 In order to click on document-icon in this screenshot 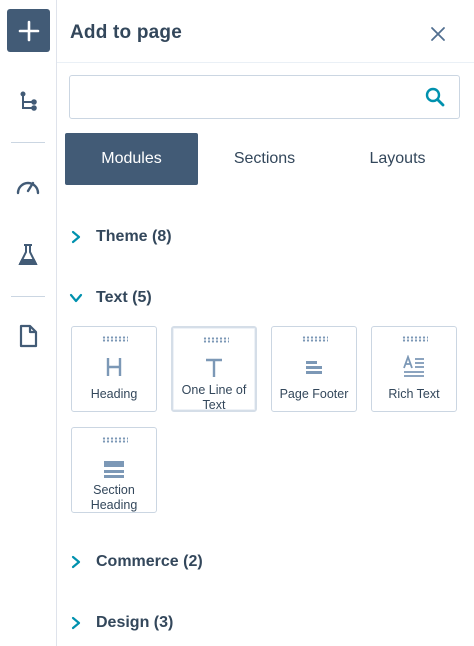, I will do `click(28, 336)`.